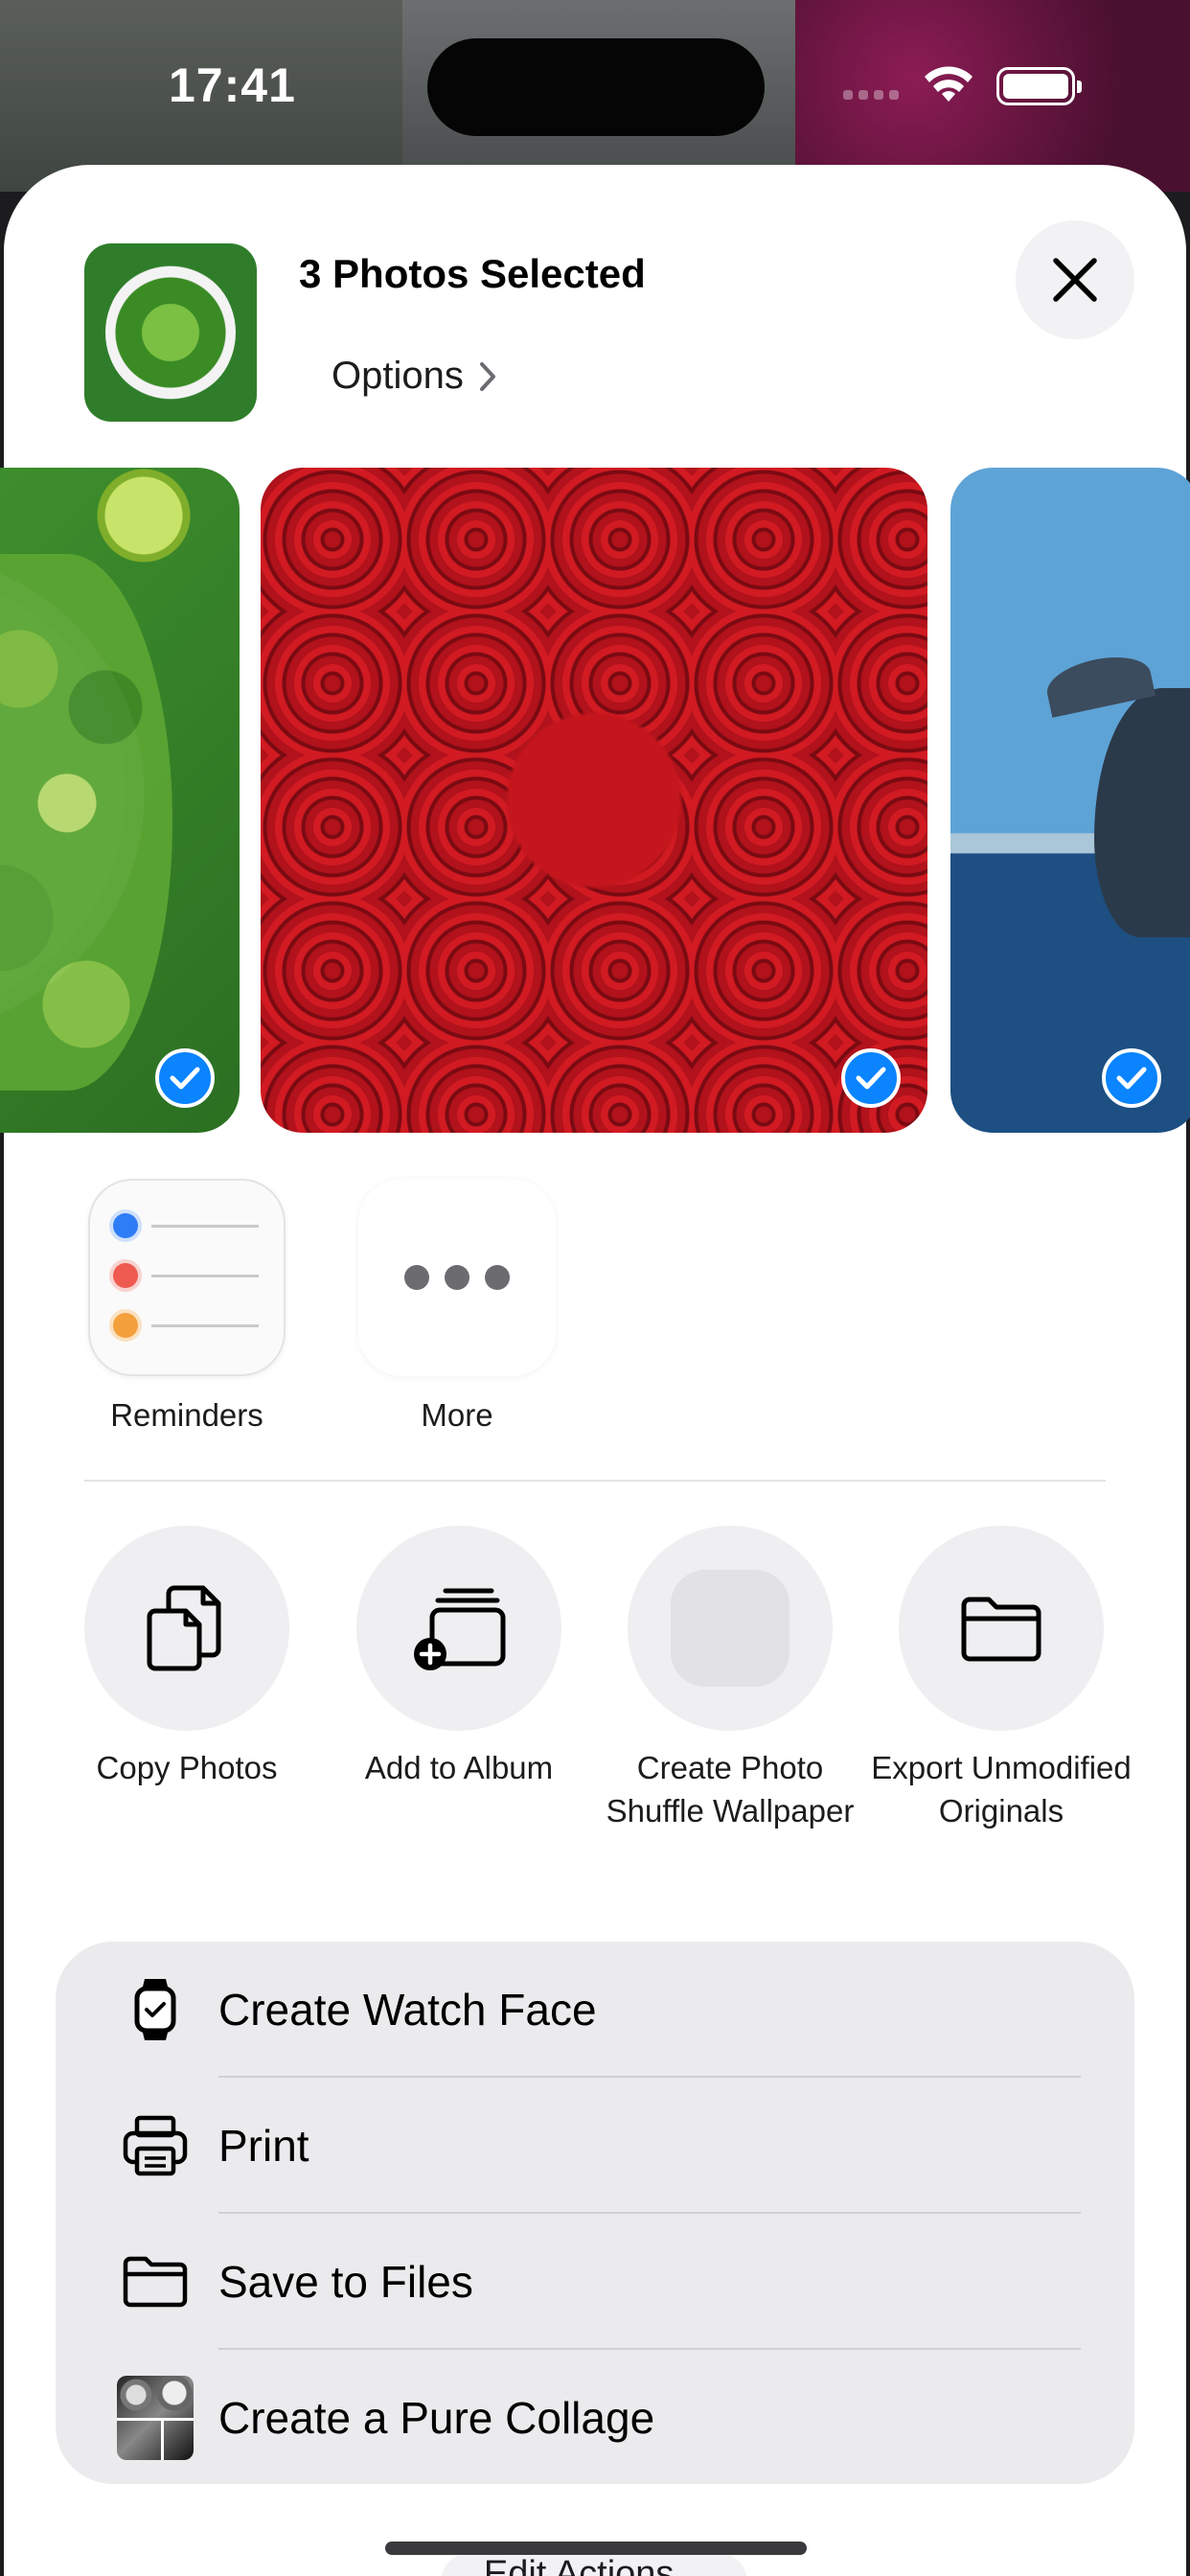 This screenshot has width=1190, height=2576. What do you see at coordinates (473, 273) in the screenshot?
I see `selection-title: 3 Photos Selected` at bounding box center [473, 273].